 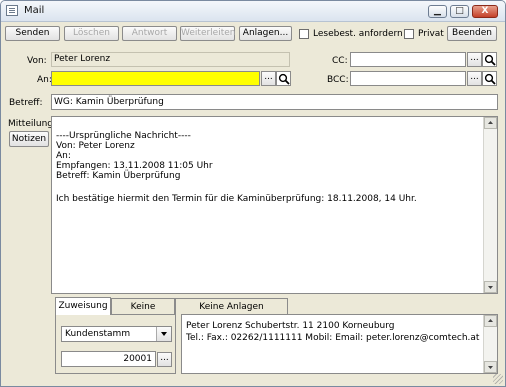 I want to click on body-line: Von: Peter Lorenz, so click(x=95, y=146).